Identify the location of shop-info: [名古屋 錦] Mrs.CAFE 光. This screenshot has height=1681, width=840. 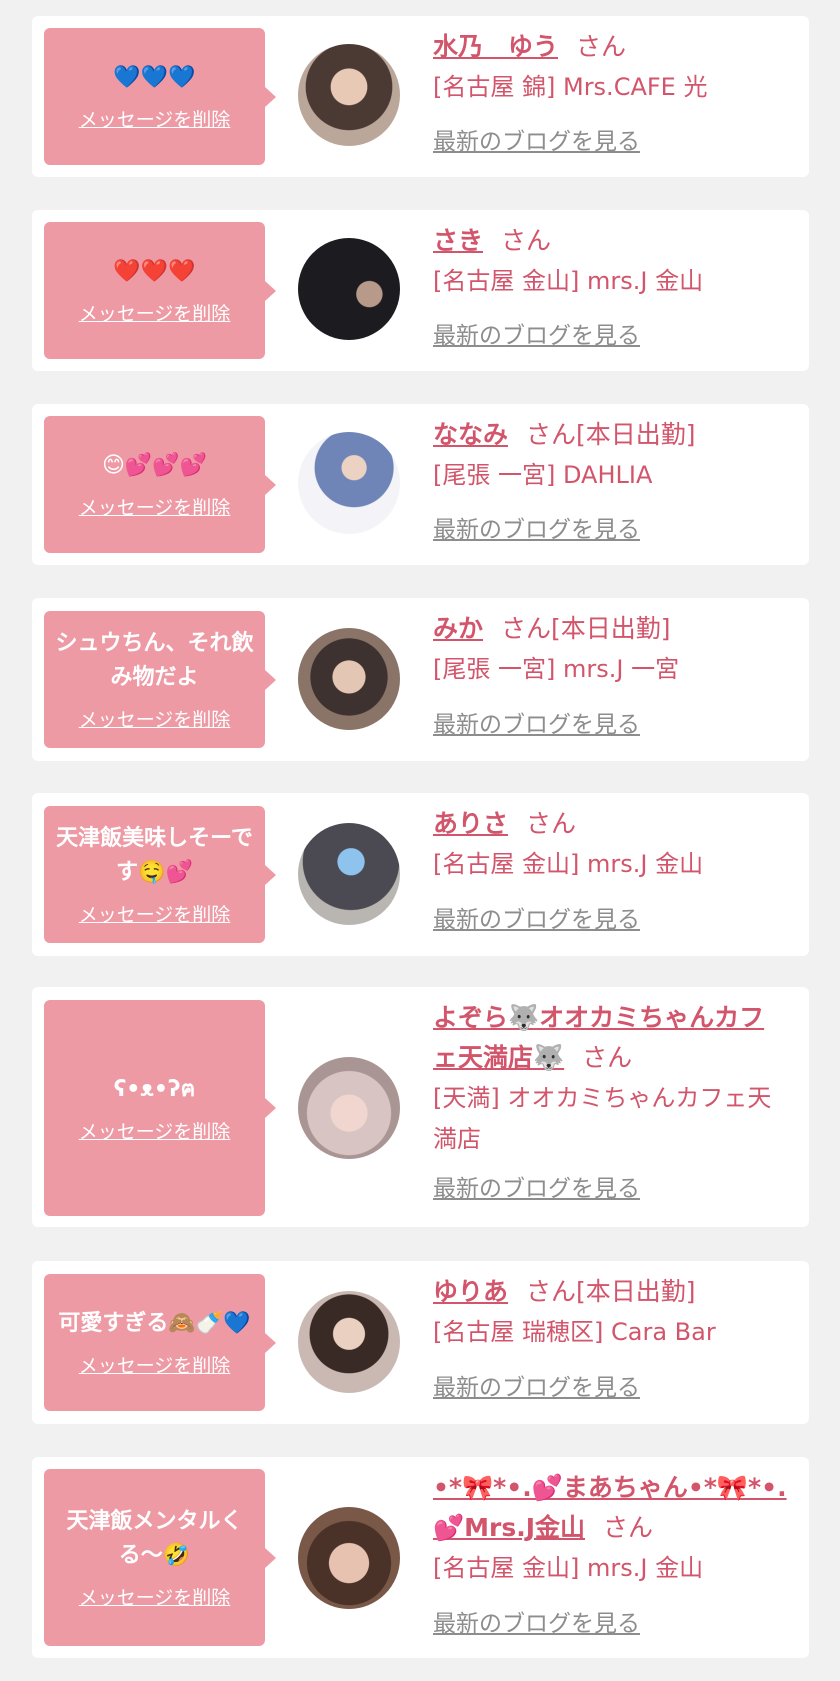
(570, 87).